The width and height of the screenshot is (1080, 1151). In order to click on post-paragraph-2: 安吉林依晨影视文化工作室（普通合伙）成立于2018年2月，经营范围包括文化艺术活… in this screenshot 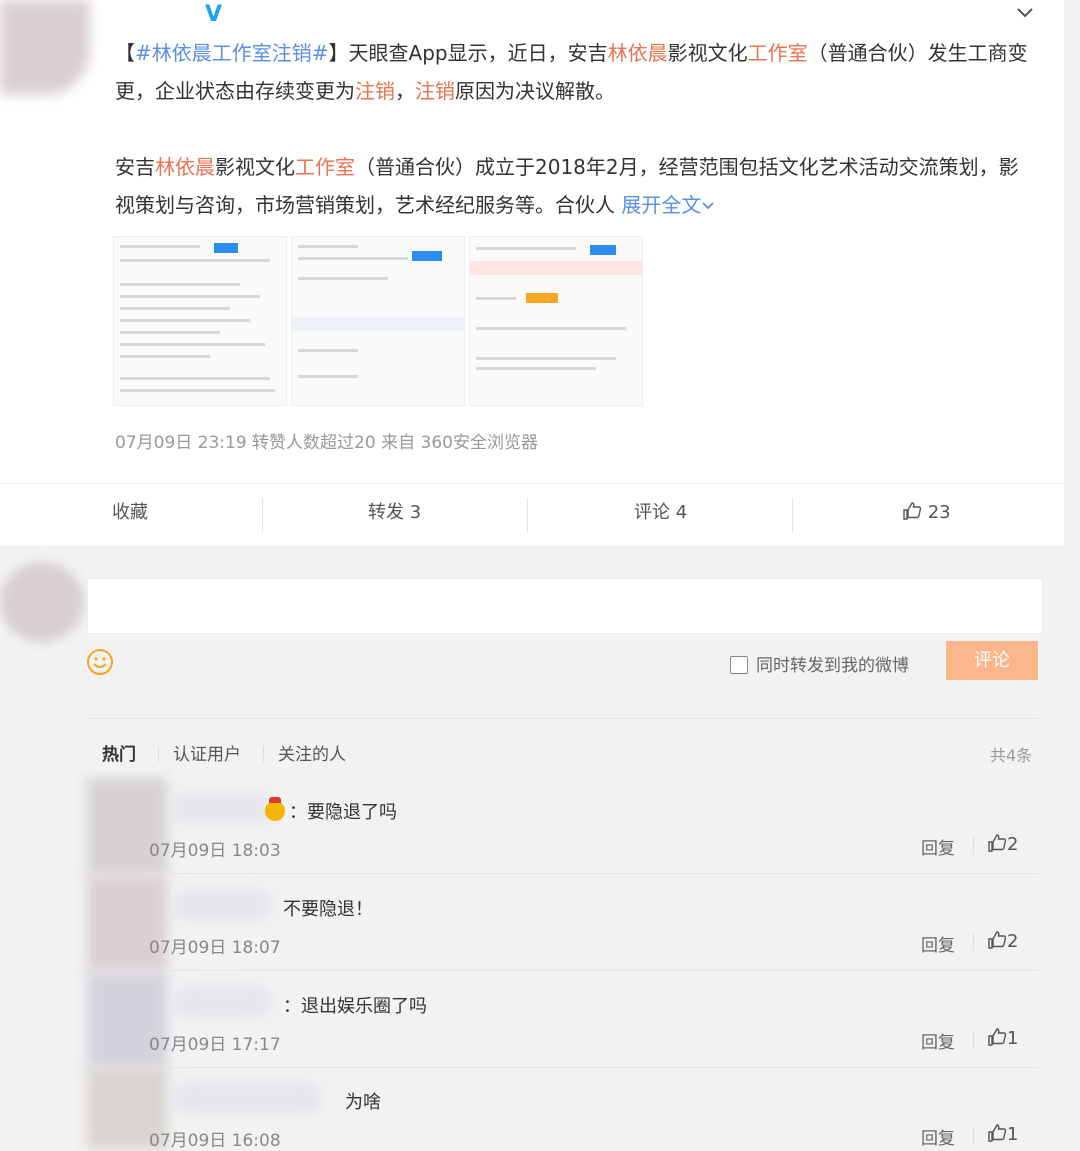, I will do `click(567, 186)`.